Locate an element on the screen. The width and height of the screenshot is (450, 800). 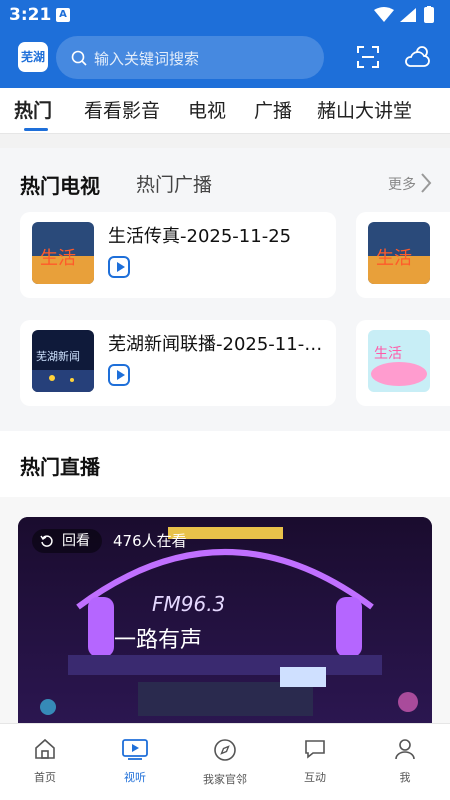
nav-video: 视听 is located at coordinates (135, 761).